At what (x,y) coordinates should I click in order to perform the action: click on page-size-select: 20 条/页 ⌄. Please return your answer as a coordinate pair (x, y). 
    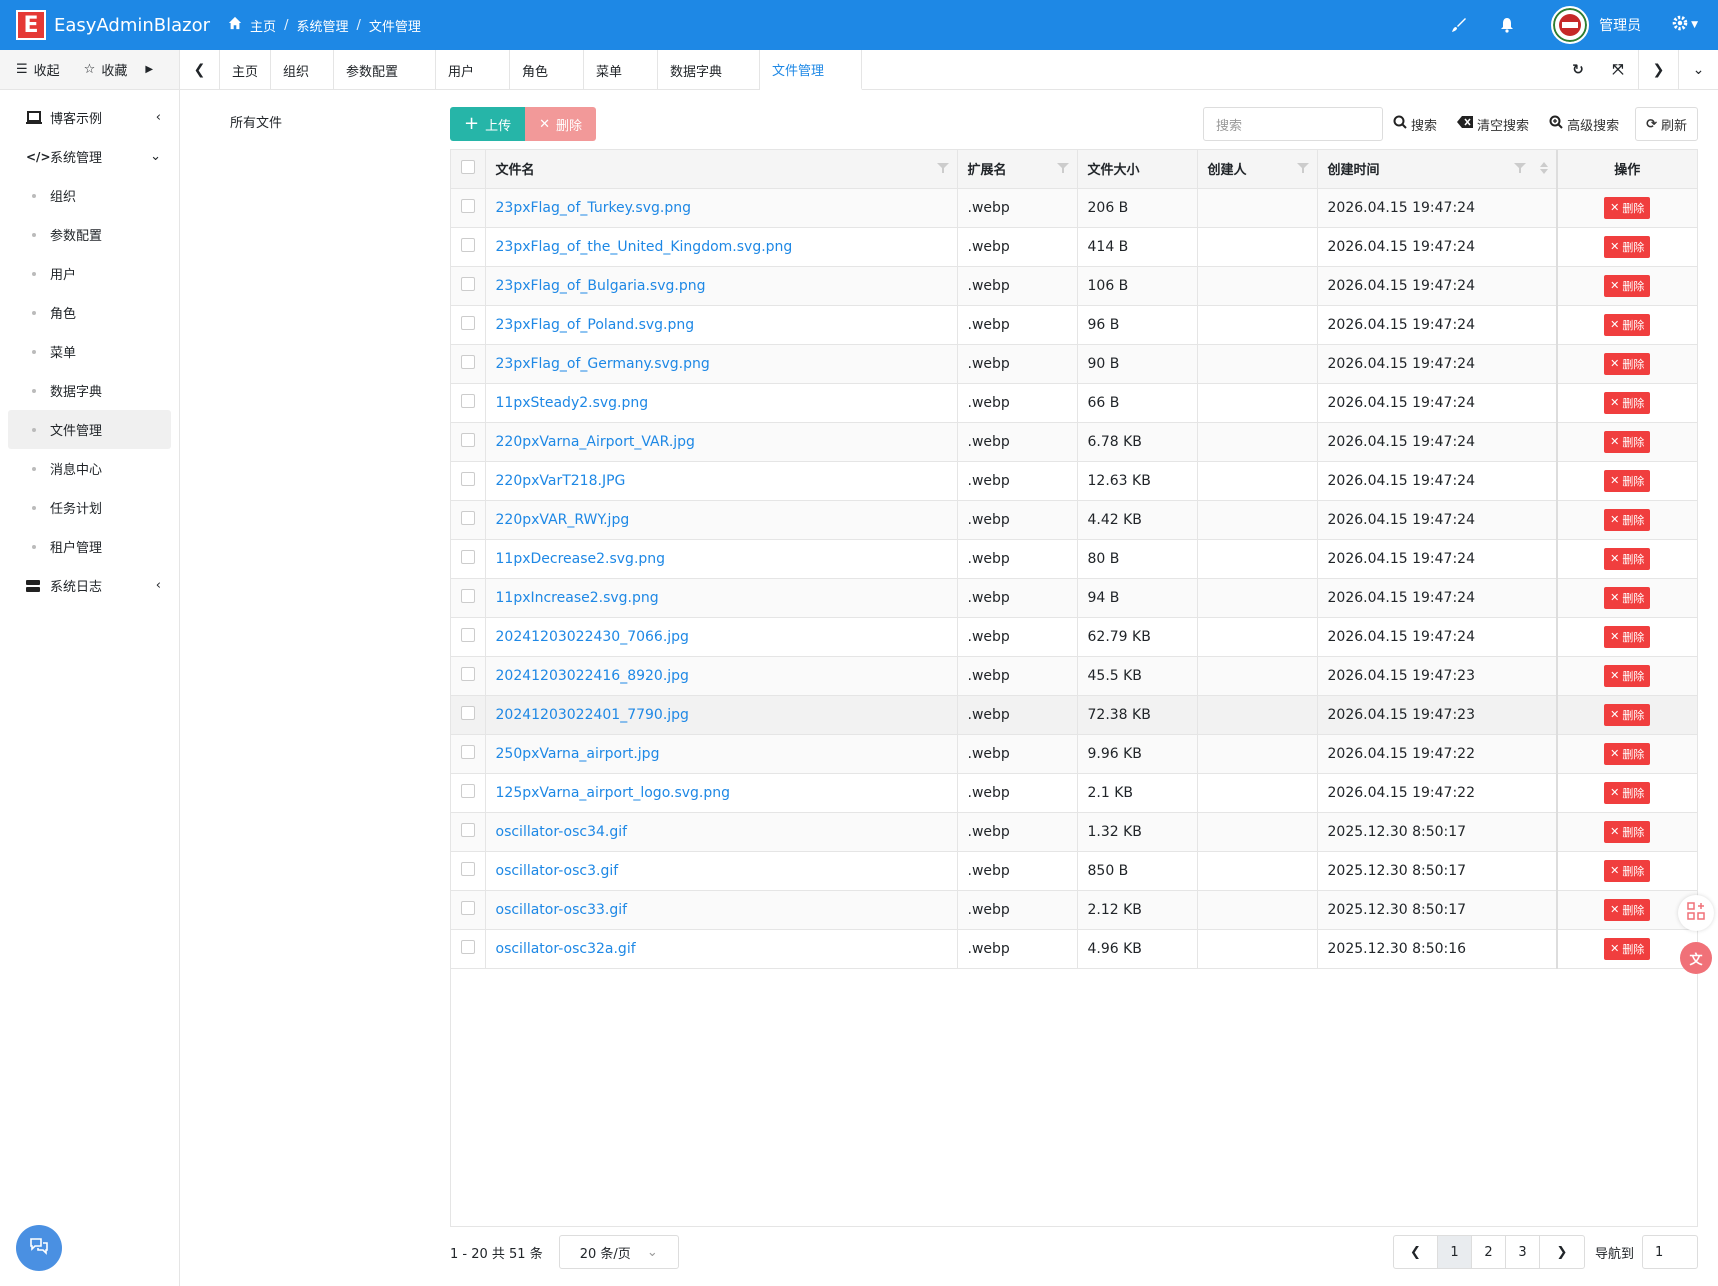
    Looking at the image, I should click on (618, 1252).